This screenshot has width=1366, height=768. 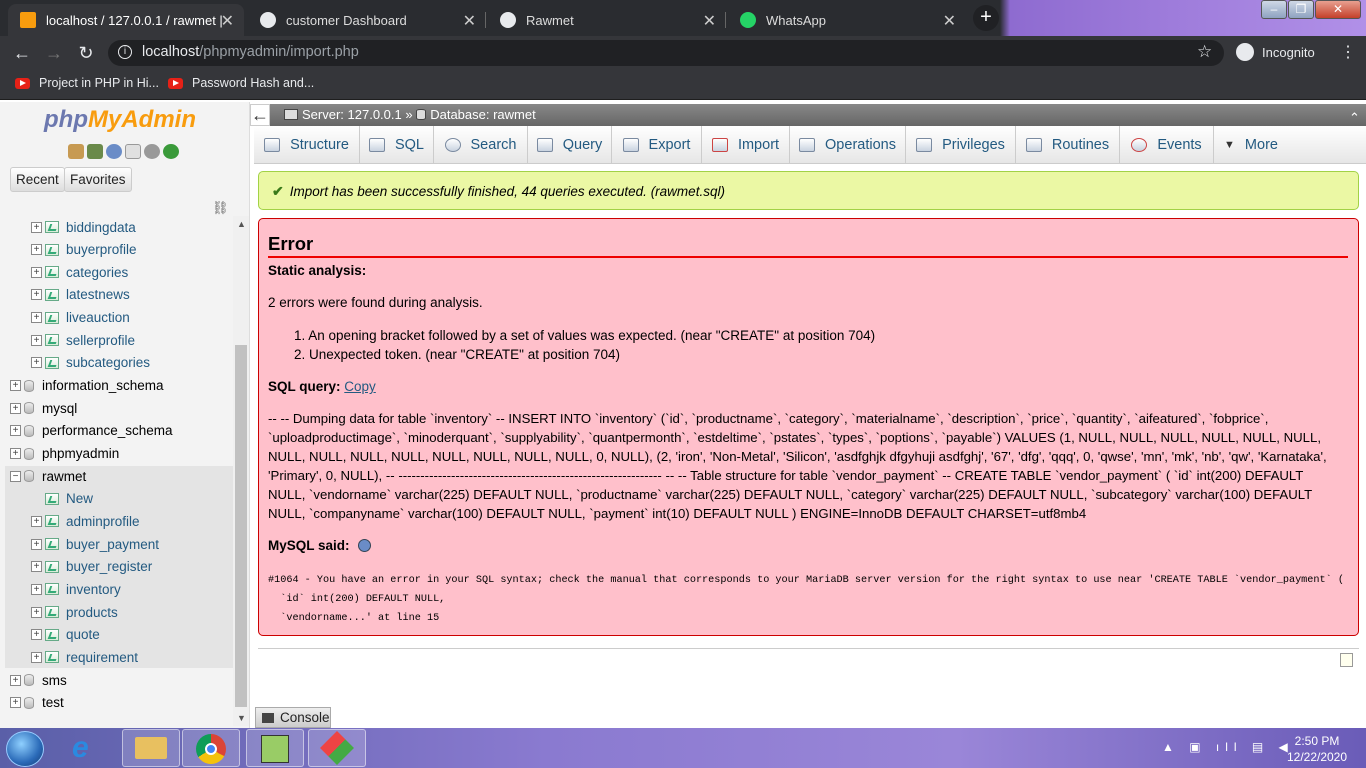 I want to click on recent-button: Recent, so click(x=37, y=179).